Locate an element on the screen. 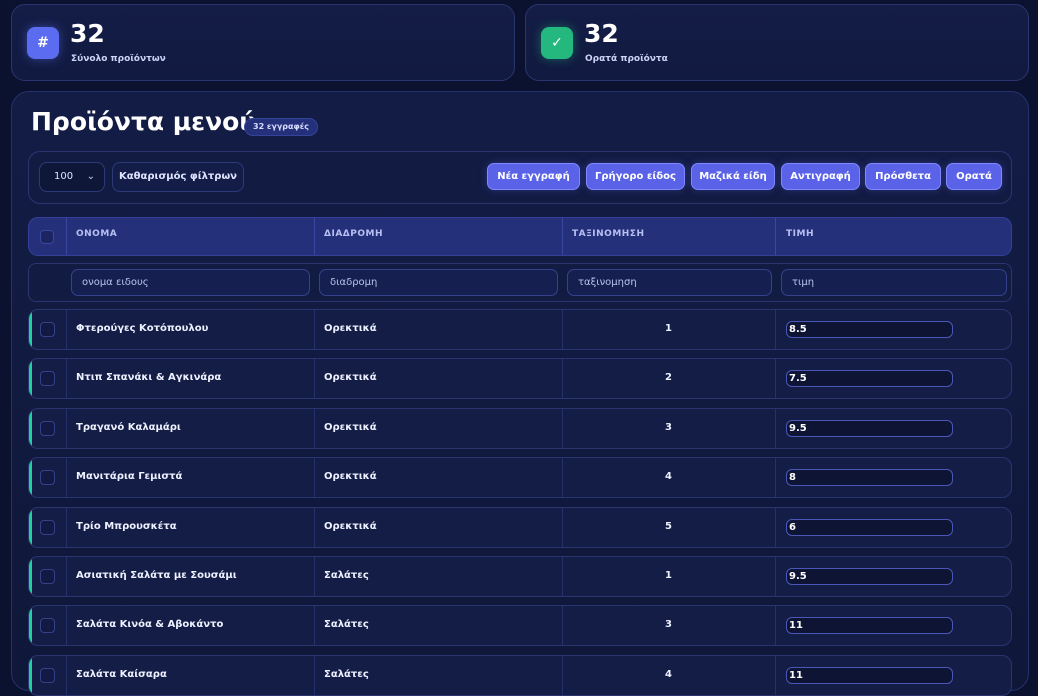 The width and height of the screenshot is (1038, 696). filter-route-input is located at coordinates (438, 282).